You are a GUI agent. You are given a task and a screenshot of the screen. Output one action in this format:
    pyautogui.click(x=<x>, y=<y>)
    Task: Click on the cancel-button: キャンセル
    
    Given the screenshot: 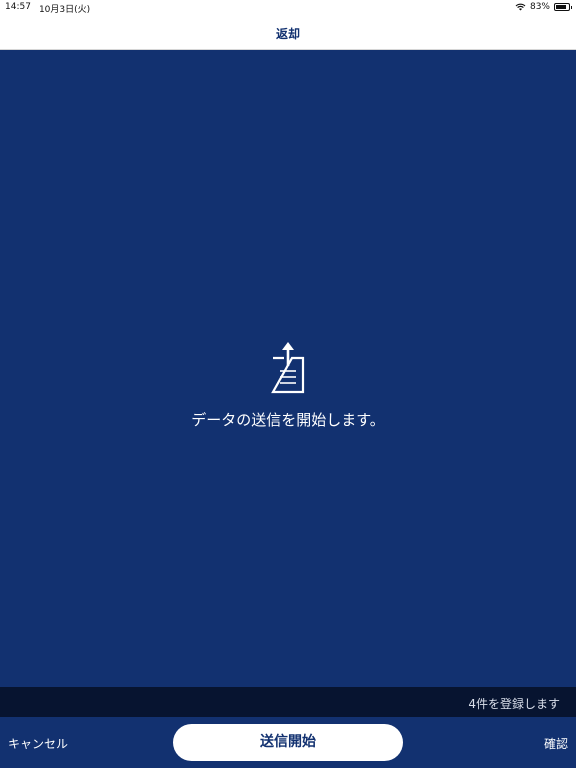 What is the action you would take?
    pyautogui.click(x=38, y=743)
    